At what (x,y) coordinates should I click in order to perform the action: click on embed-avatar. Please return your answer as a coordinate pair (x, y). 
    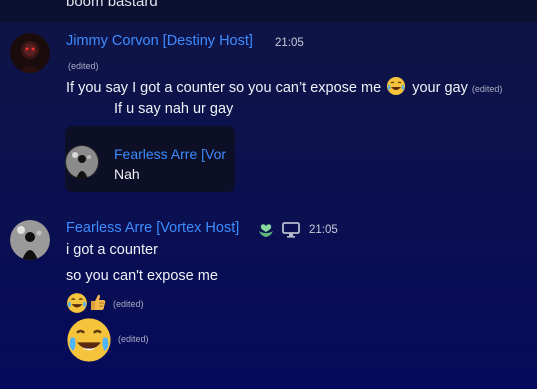
    Looking at the image, I should click on (82, 162).